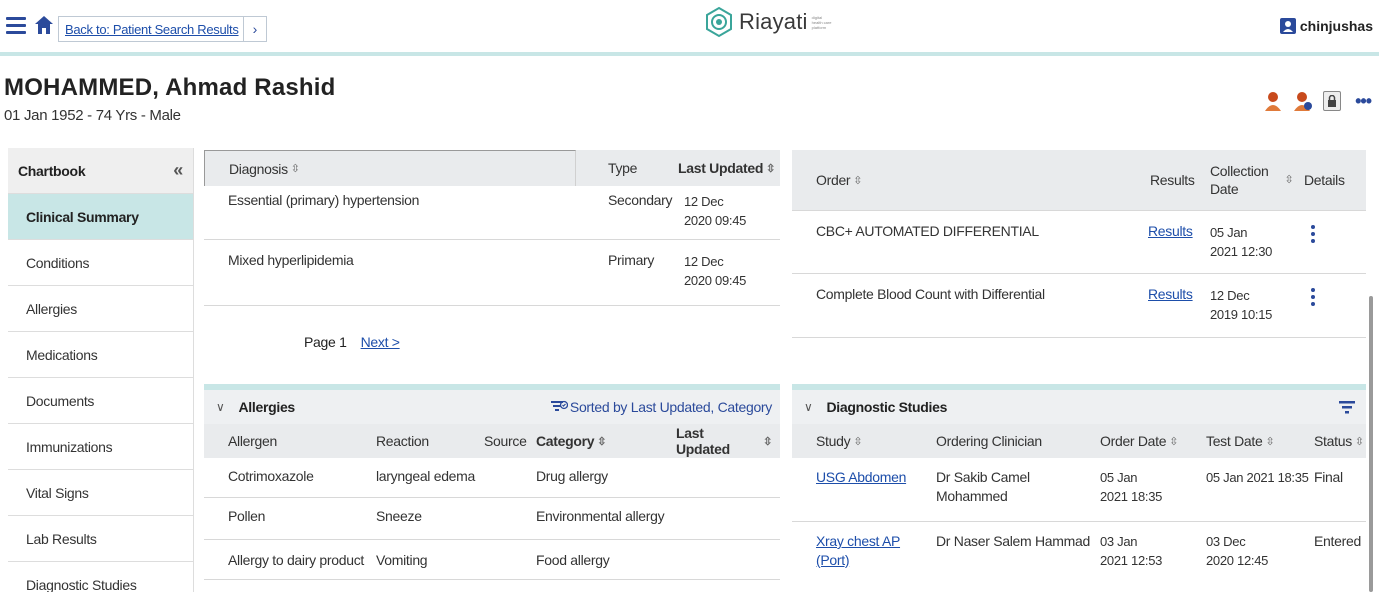 This screenshot has height=592, width=1379. What do you see at coordinates (864, 441) in the screenshot?
I see `study-column-header: Study ⇳` at bounding box center [864, 441].